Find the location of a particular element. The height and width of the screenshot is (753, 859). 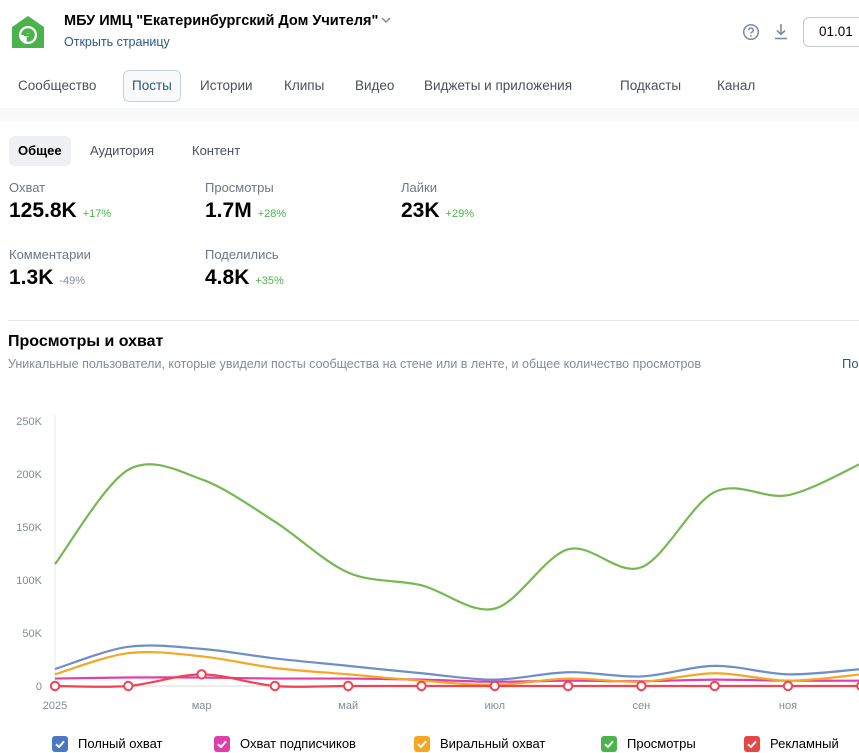

x-tick-label: ноя is located at coordinates (788, 706).